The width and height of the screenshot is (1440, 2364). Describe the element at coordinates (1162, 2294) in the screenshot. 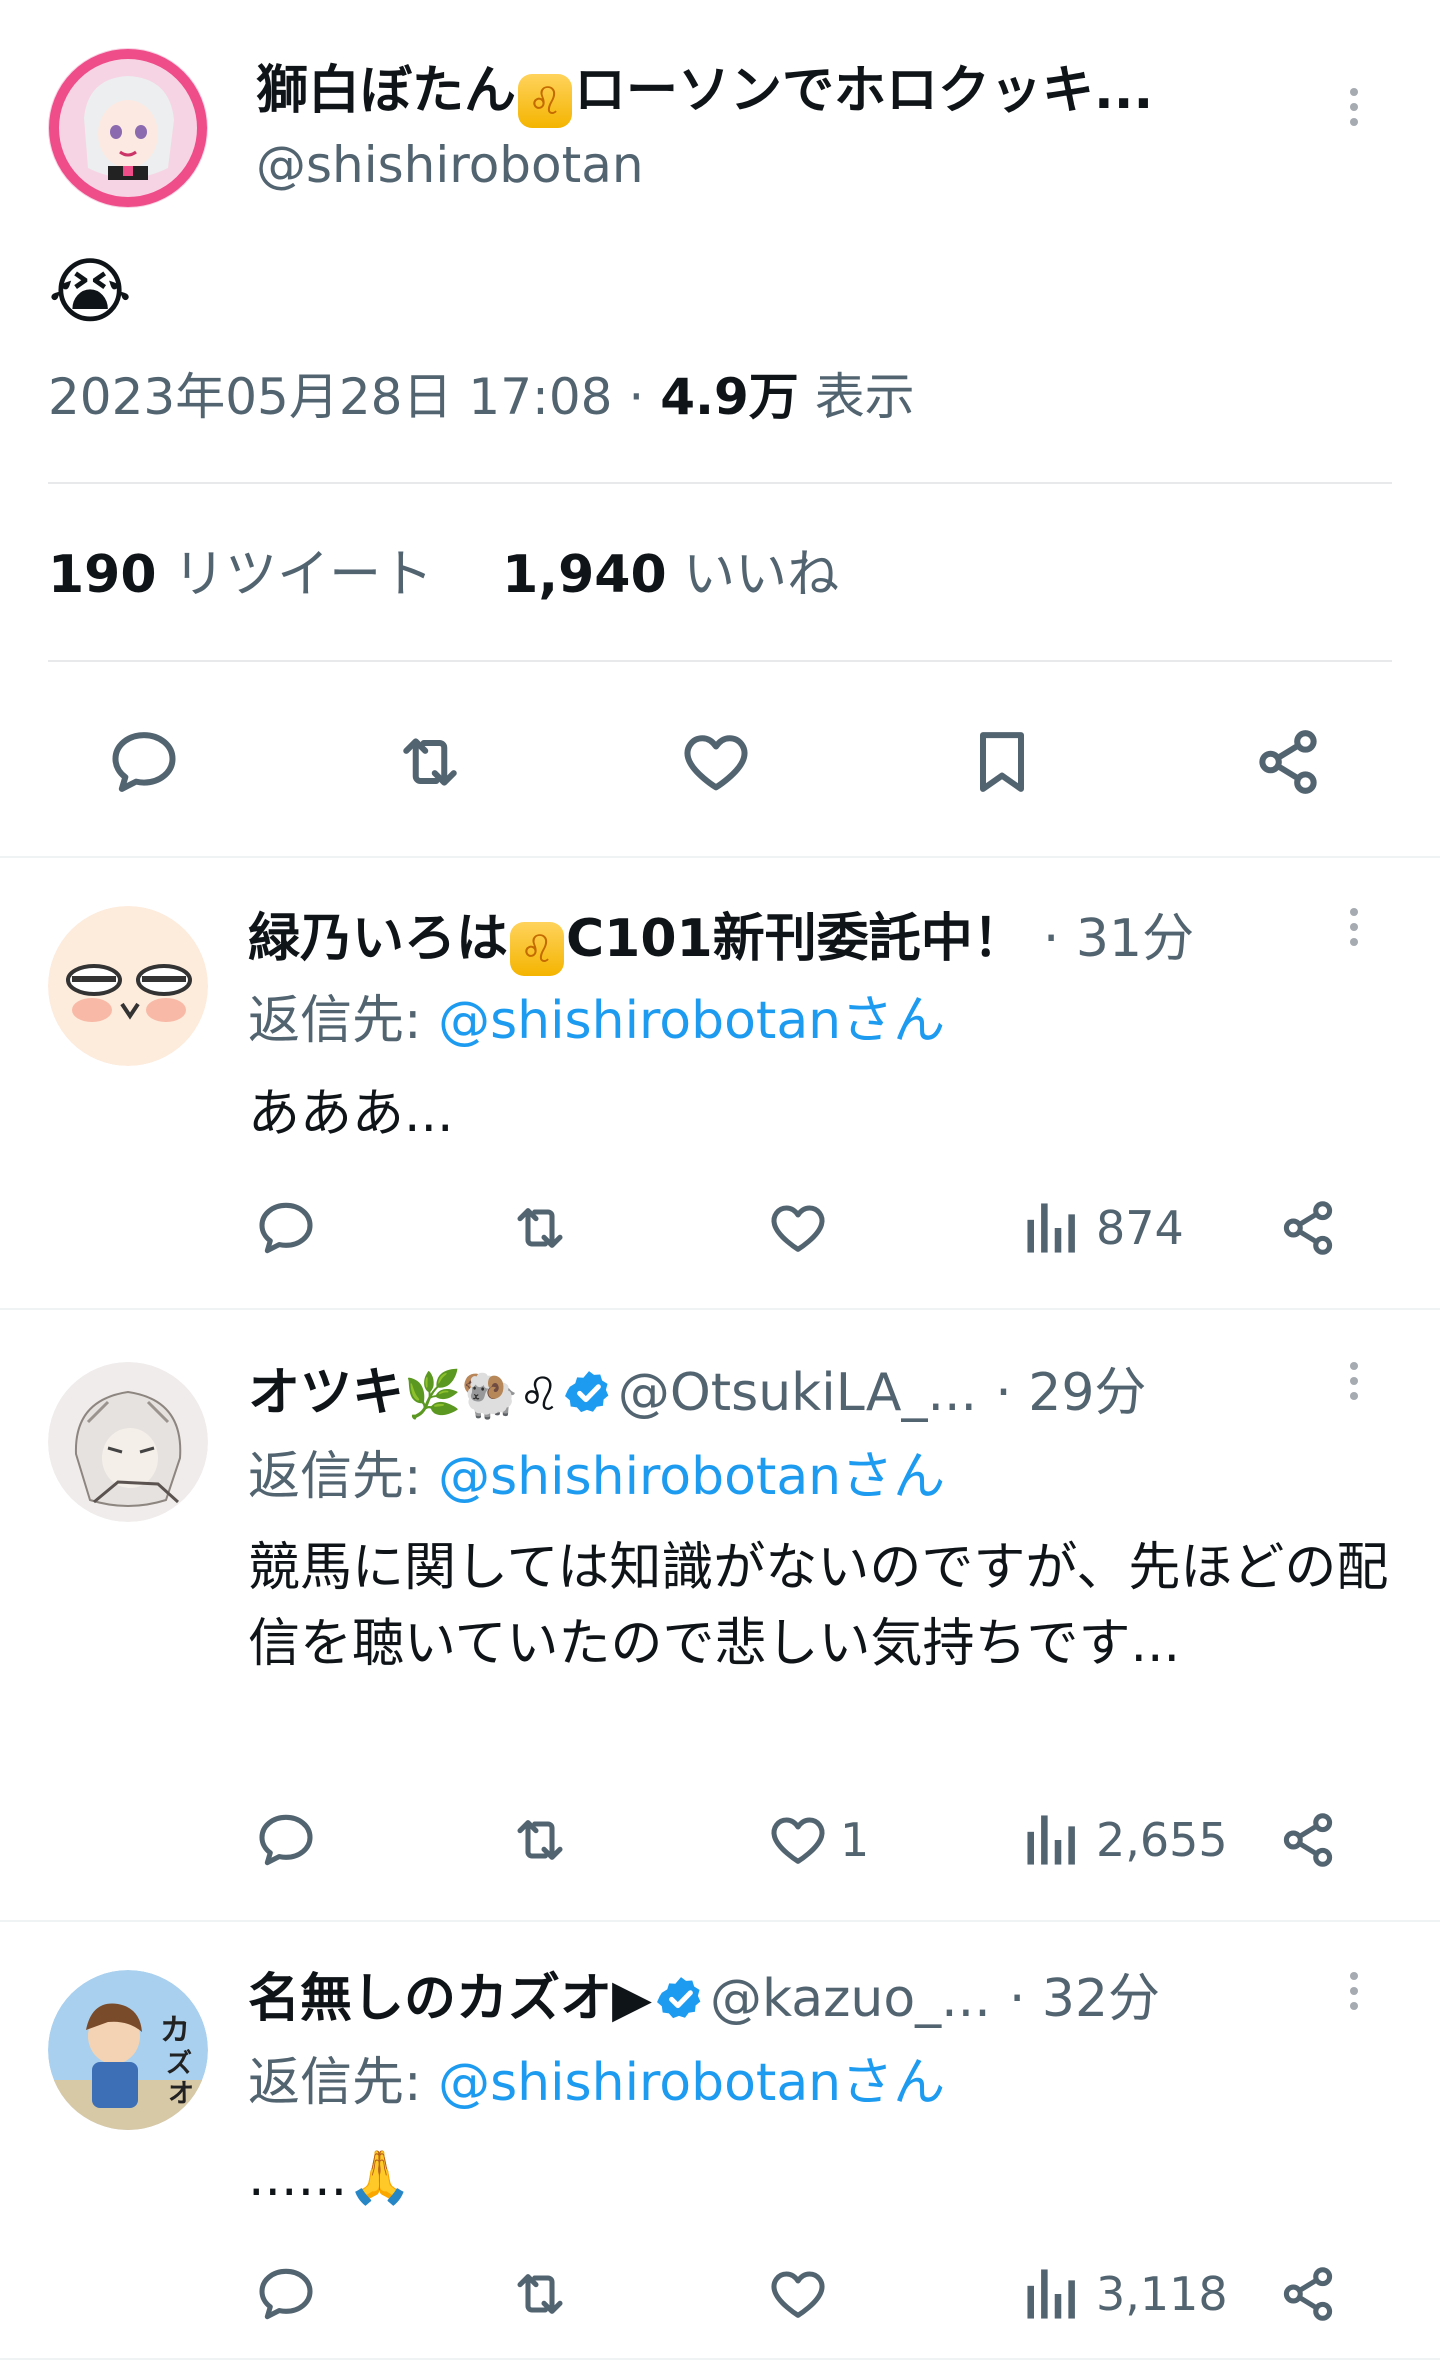

I see `view-count: 3,118` at that location.